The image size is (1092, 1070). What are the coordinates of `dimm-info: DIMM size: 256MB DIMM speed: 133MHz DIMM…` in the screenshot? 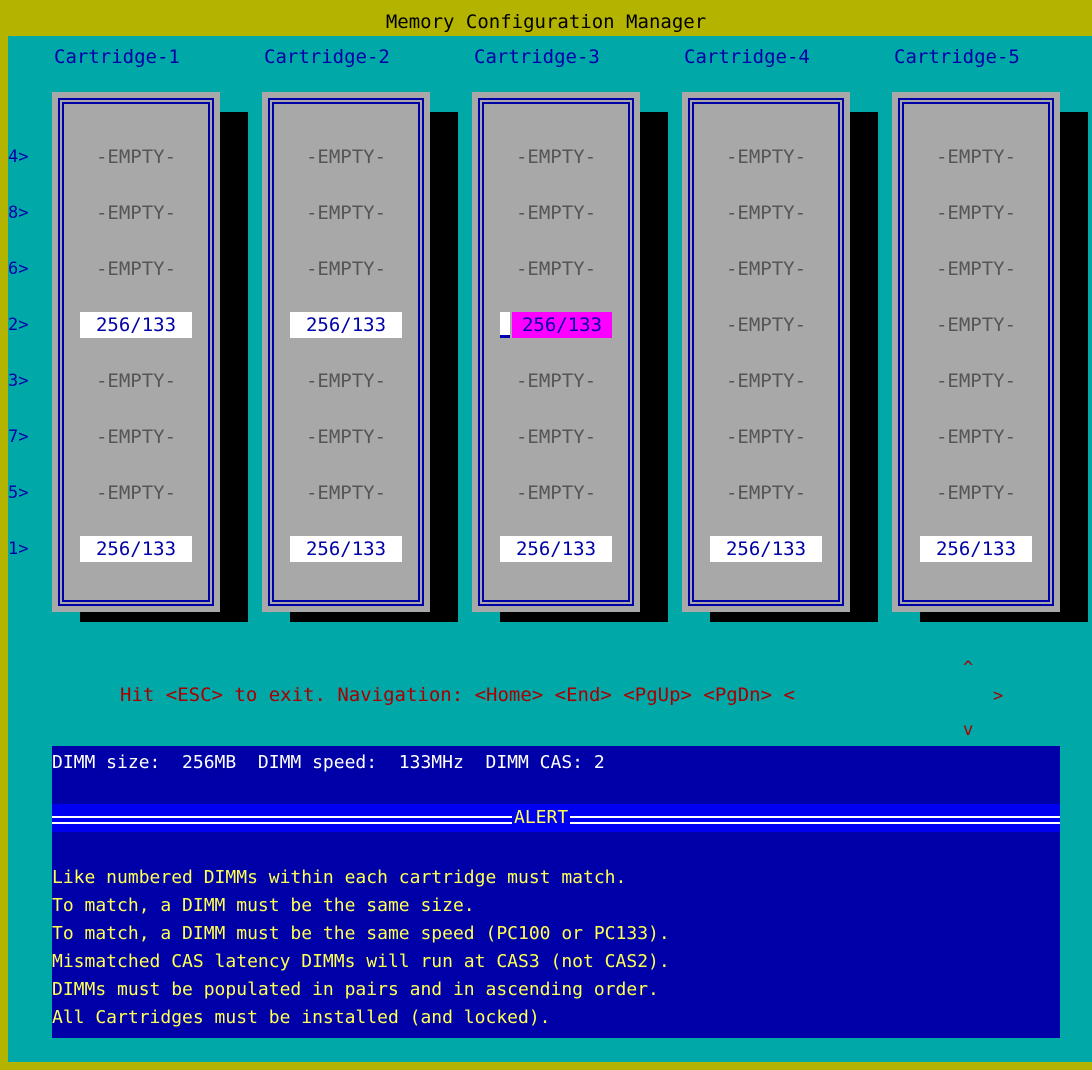 It's located at (328, 762).